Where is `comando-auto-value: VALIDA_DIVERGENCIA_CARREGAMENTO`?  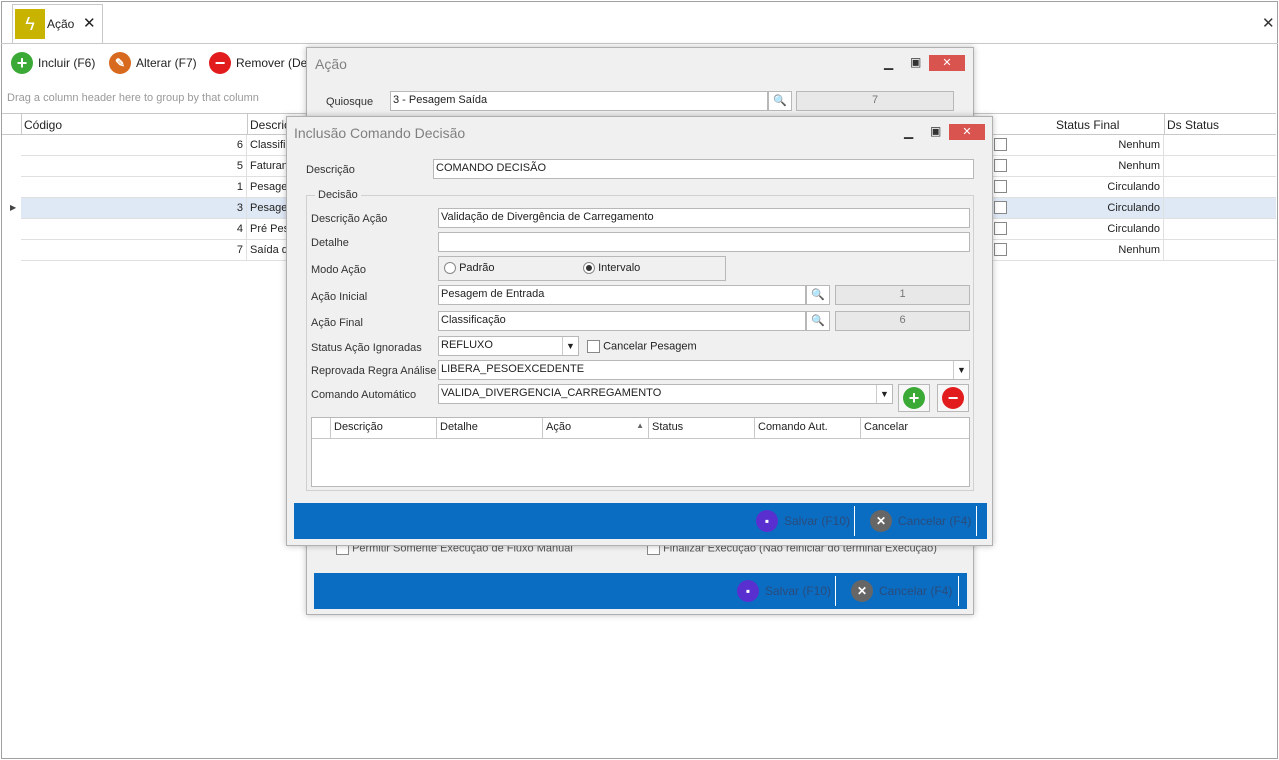 comando-auto-value: VALIDA_DIVERGENCIA_CARREGAMENTO is located at coordinates (551, 393).